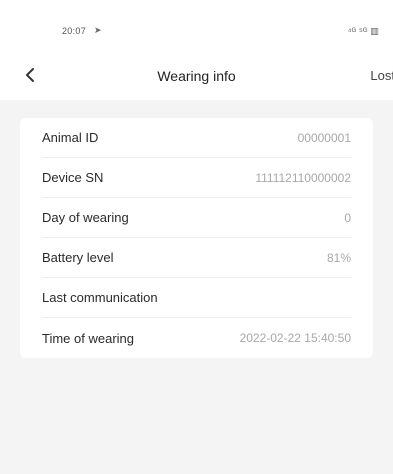 The width and height of the screenshot is (393, 474). Describe the element at coordinates (70, 137) in the screenshot. I see `row-label: Animal ID` at that location.